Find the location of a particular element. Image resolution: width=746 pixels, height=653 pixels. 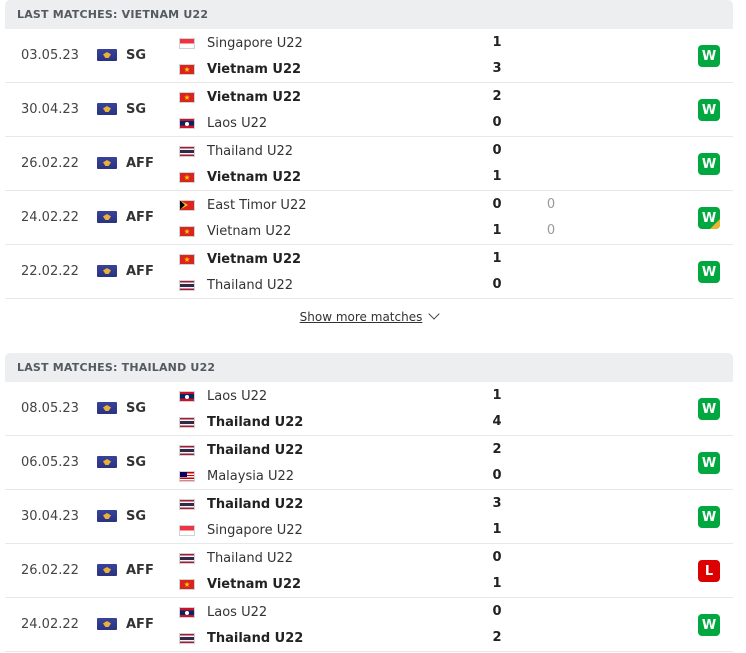

match-row: 06.05.23 SG Thailand U22 2 Malaysia U22 0 W is located at coordinates (369, 463).